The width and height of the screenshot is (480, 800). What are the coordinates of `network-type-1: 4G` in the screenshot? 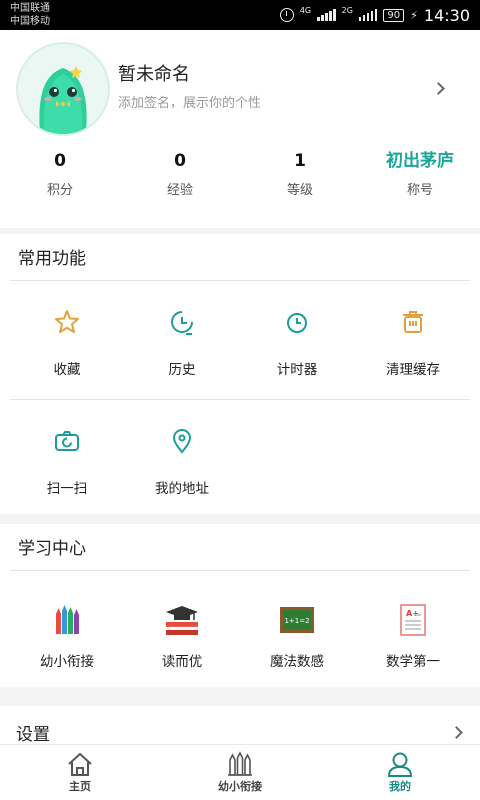 It's located at (305, 10).